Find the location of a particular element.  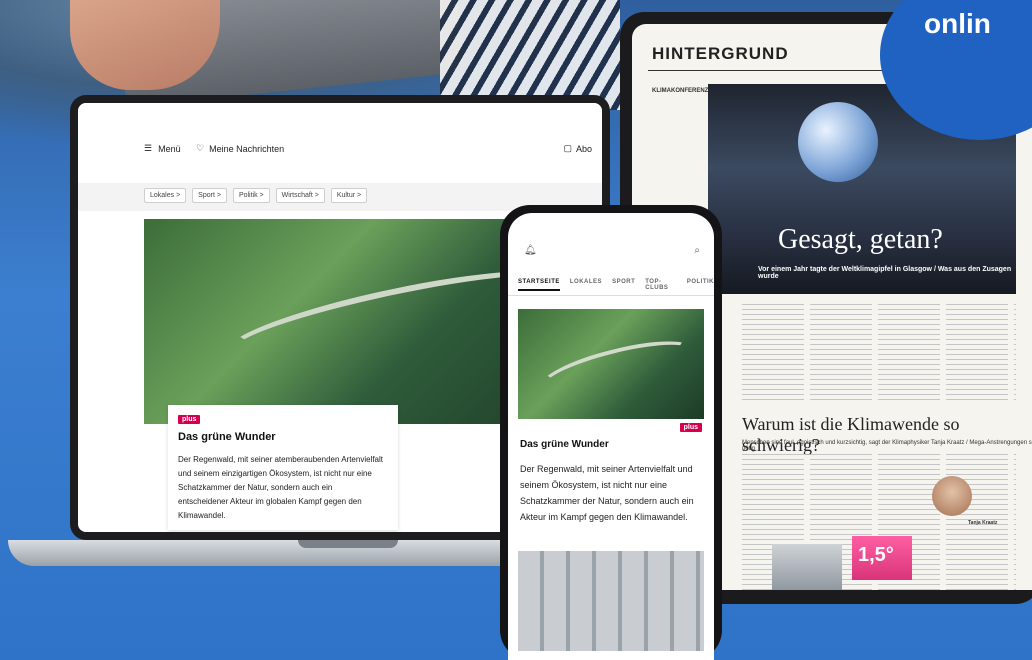

chip-lokales: Lokales > is located at coordinates (165, 195).